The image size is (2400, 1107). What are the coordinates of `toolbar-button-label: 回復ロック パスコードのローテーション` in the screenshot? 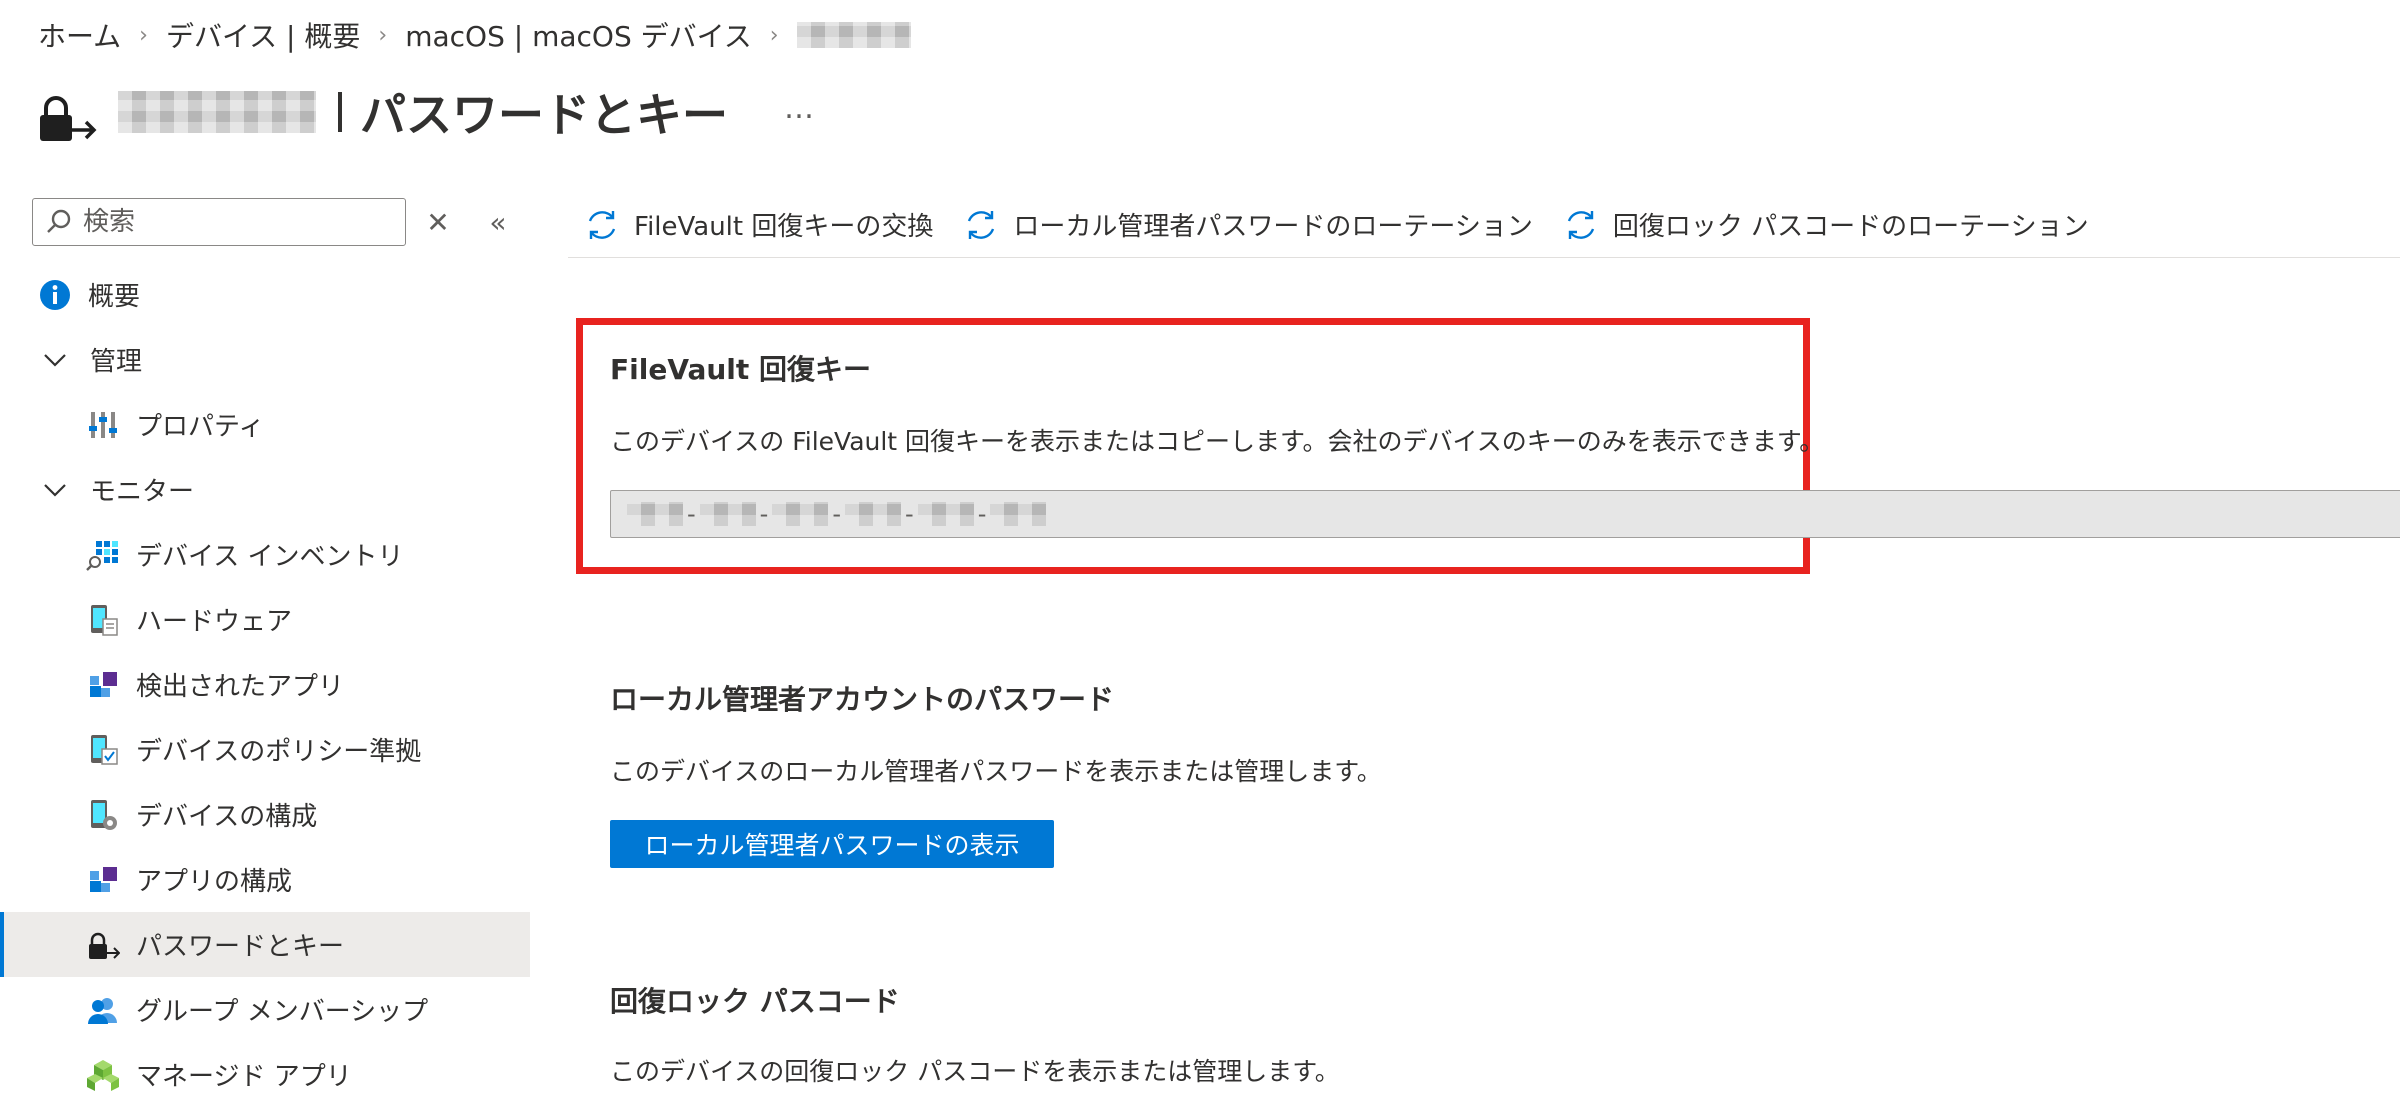 It's located at (1850, 227).